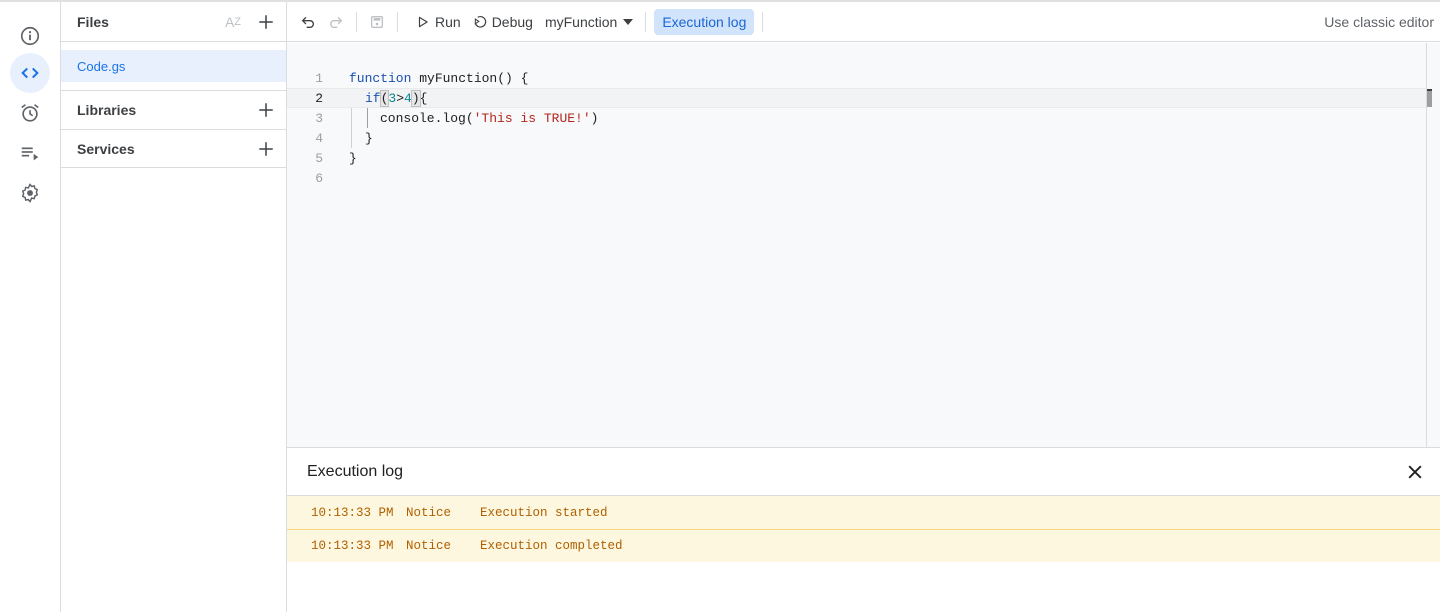 The height and width of the screenshot is (612, 1440). I want to click on services-section: Services, so click(173, 148).